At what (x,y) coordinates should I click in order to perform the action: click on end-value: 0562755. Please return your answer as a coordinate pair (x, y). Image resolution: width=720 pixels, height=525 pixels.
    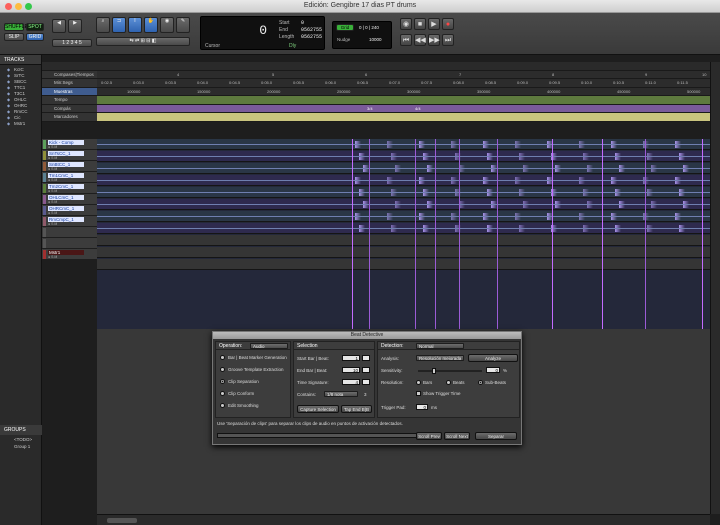
    Looking at the image, I should click on (311, 30).